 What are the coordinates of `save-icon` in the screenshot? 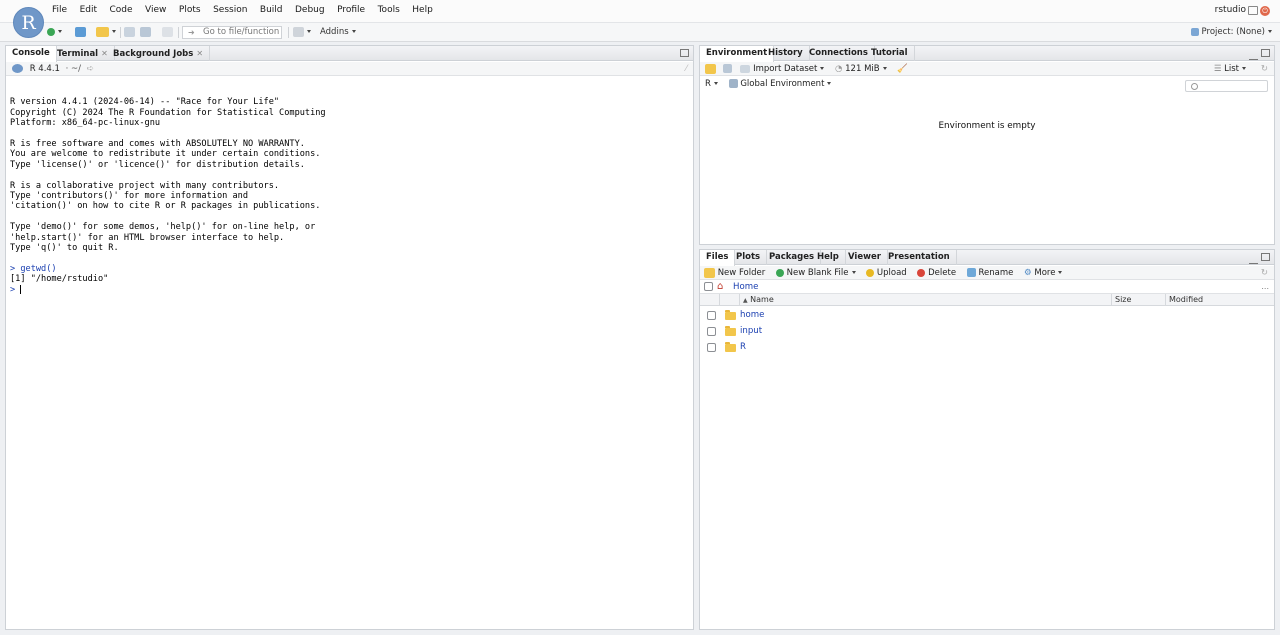 It's located at (129, 31).